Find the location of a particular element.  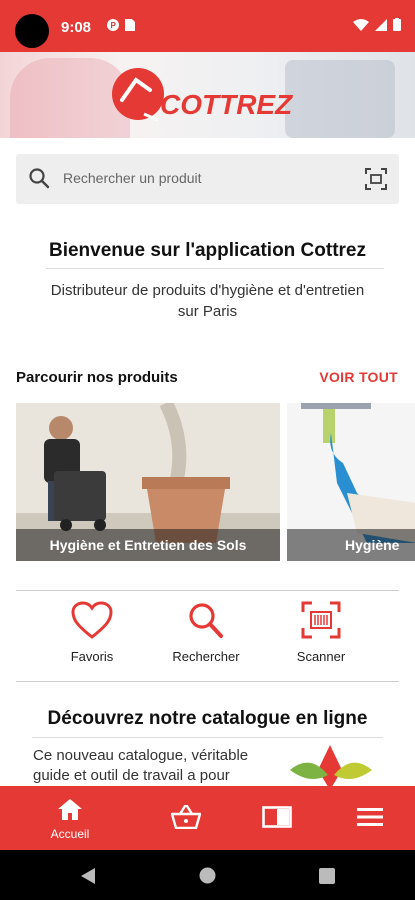

notification-icon: P is located at coordinates (113, 25).